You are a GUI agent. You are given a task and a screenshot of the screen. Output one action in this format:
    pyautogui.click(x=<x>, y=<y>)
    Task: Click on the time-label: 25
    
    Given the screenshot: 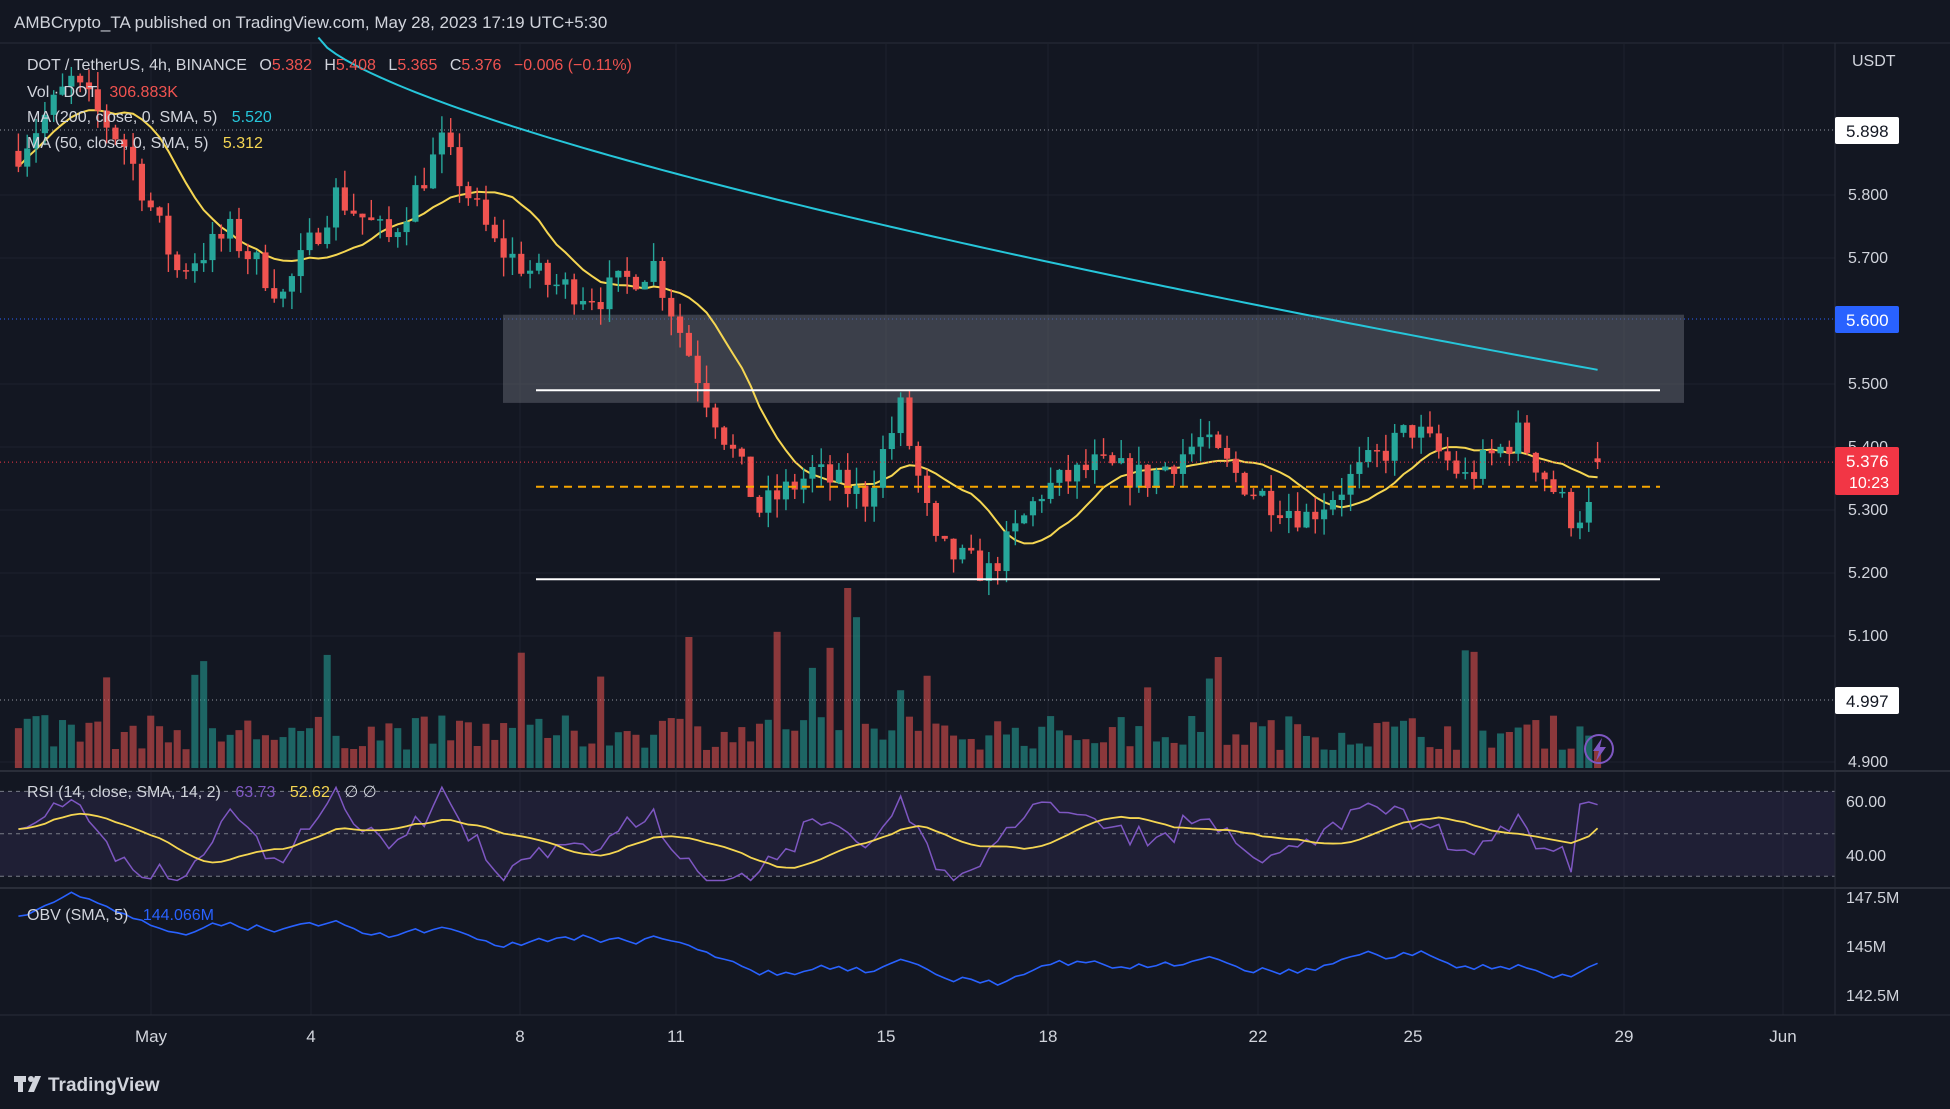 What is the action you would take?
    pyautogui.click(x=1413, y=1036)
    